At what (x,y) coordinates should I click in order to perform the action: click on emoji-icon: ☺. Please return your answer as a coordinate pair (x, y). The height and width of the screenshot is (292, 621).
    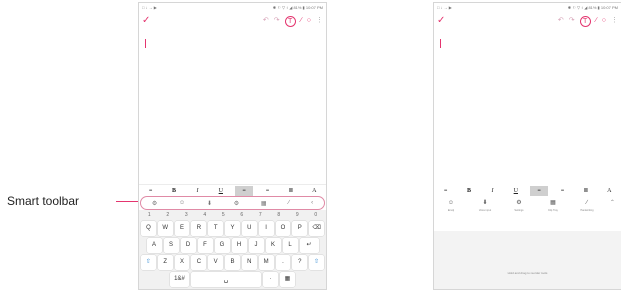
    Looking at the image, I should click on (182, 203).